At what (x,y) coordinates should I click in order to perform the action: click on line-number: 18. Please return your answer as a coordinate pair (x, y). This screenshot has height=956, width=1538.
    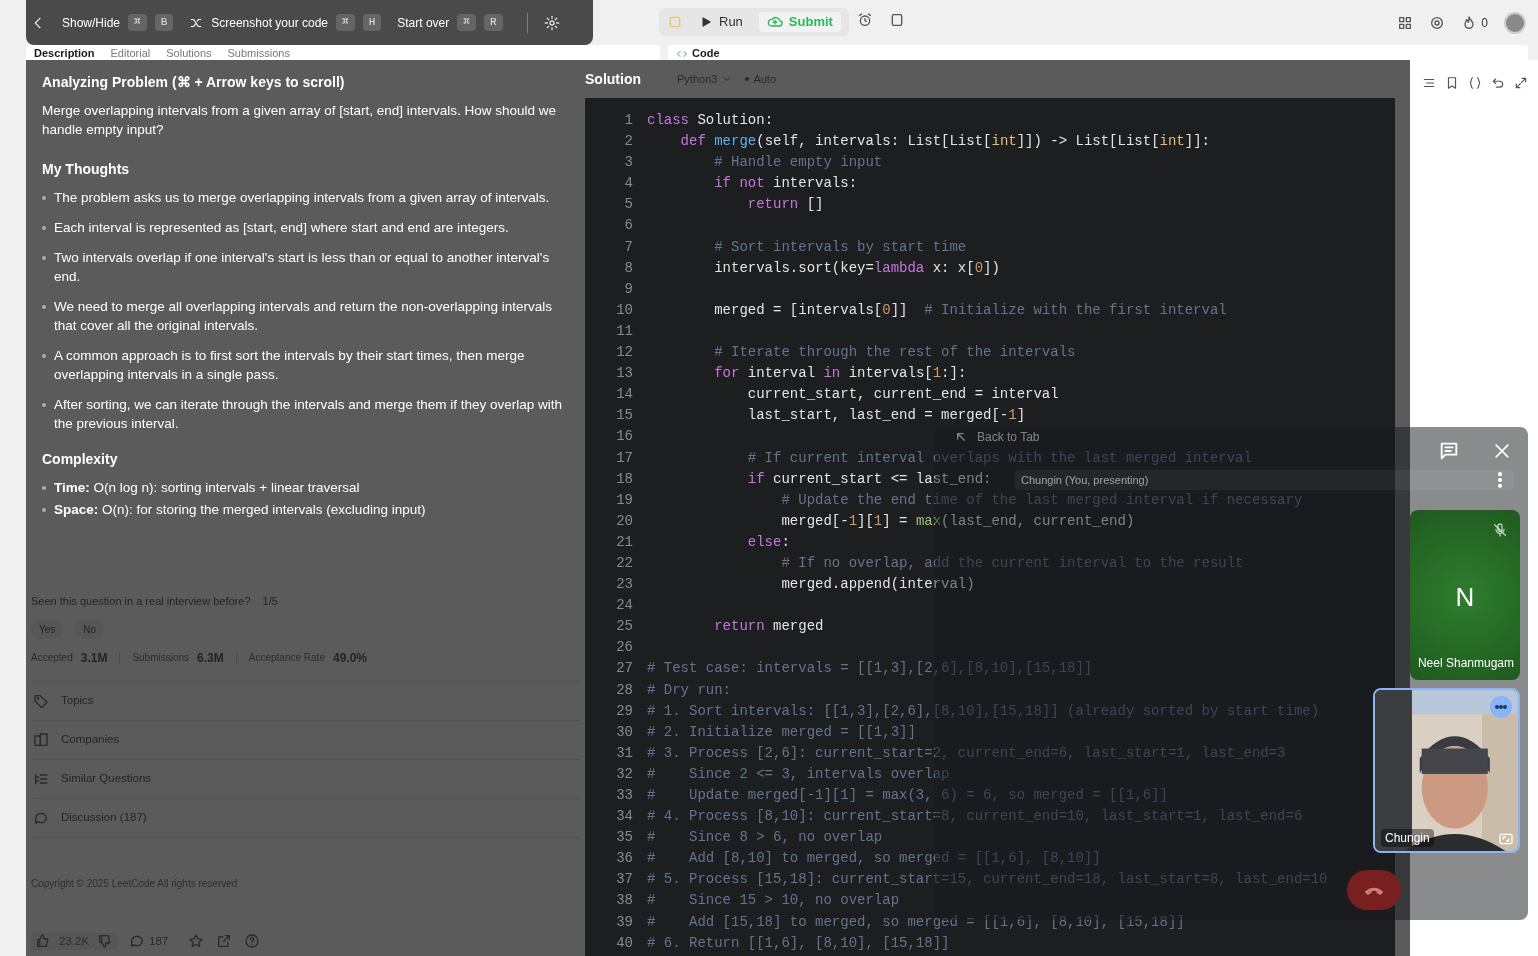
    Looking at the image, I should click on (624, 479).